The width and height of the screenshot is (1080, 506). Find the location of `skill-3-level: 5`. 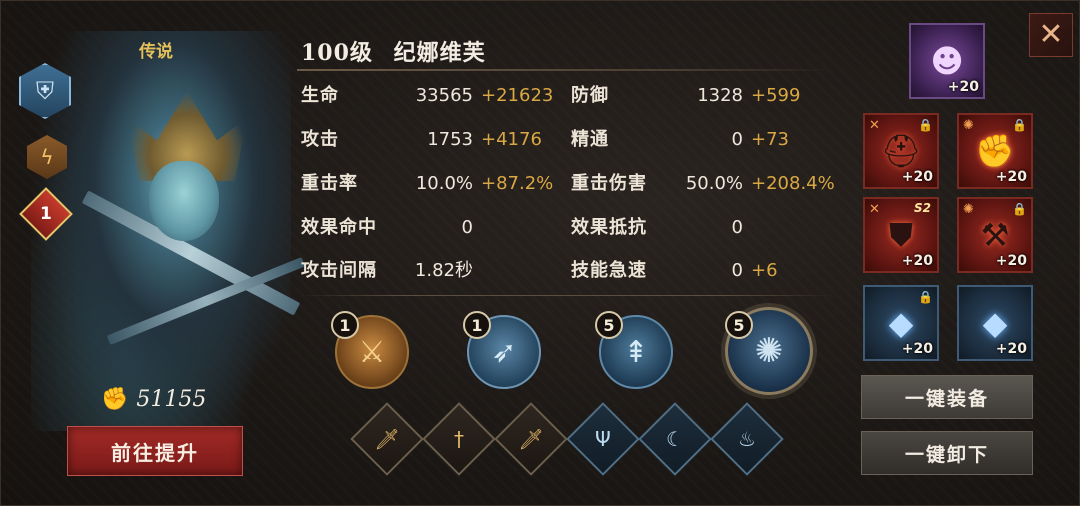

skill-3-level: 5 is located at coordinates (609, 325).